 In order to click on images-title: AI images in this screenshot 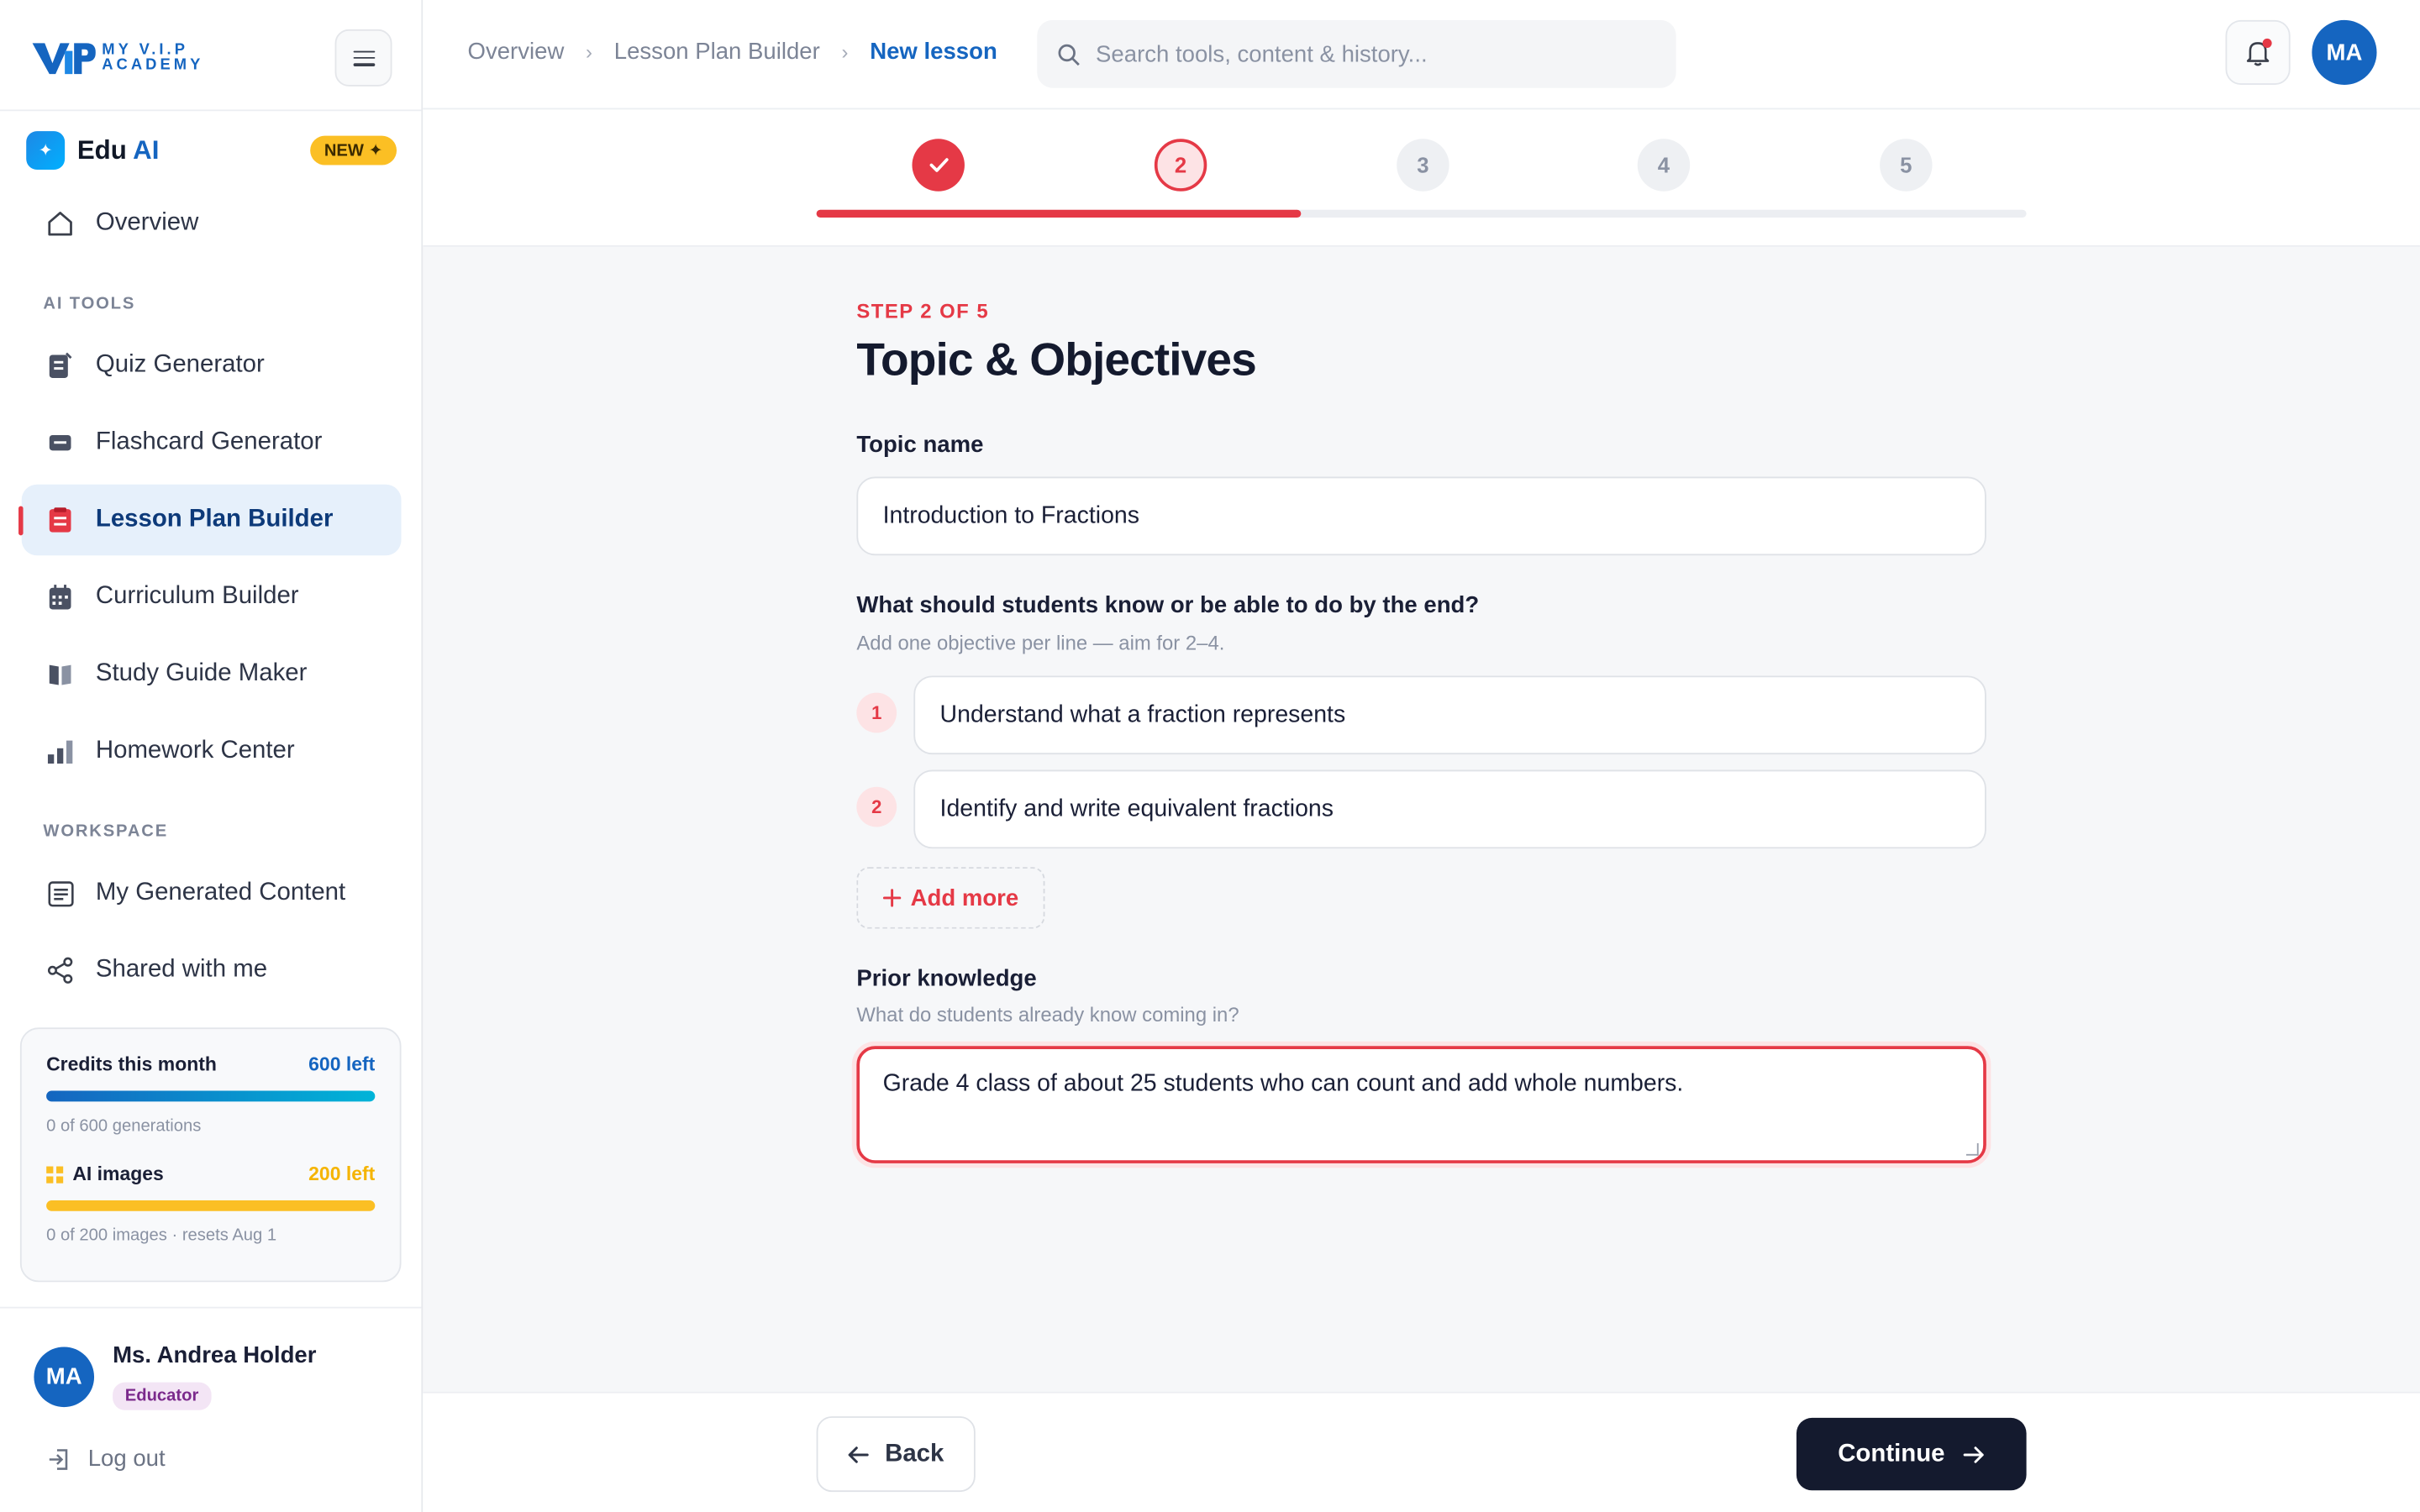, I will do `click(118, 1174)`.